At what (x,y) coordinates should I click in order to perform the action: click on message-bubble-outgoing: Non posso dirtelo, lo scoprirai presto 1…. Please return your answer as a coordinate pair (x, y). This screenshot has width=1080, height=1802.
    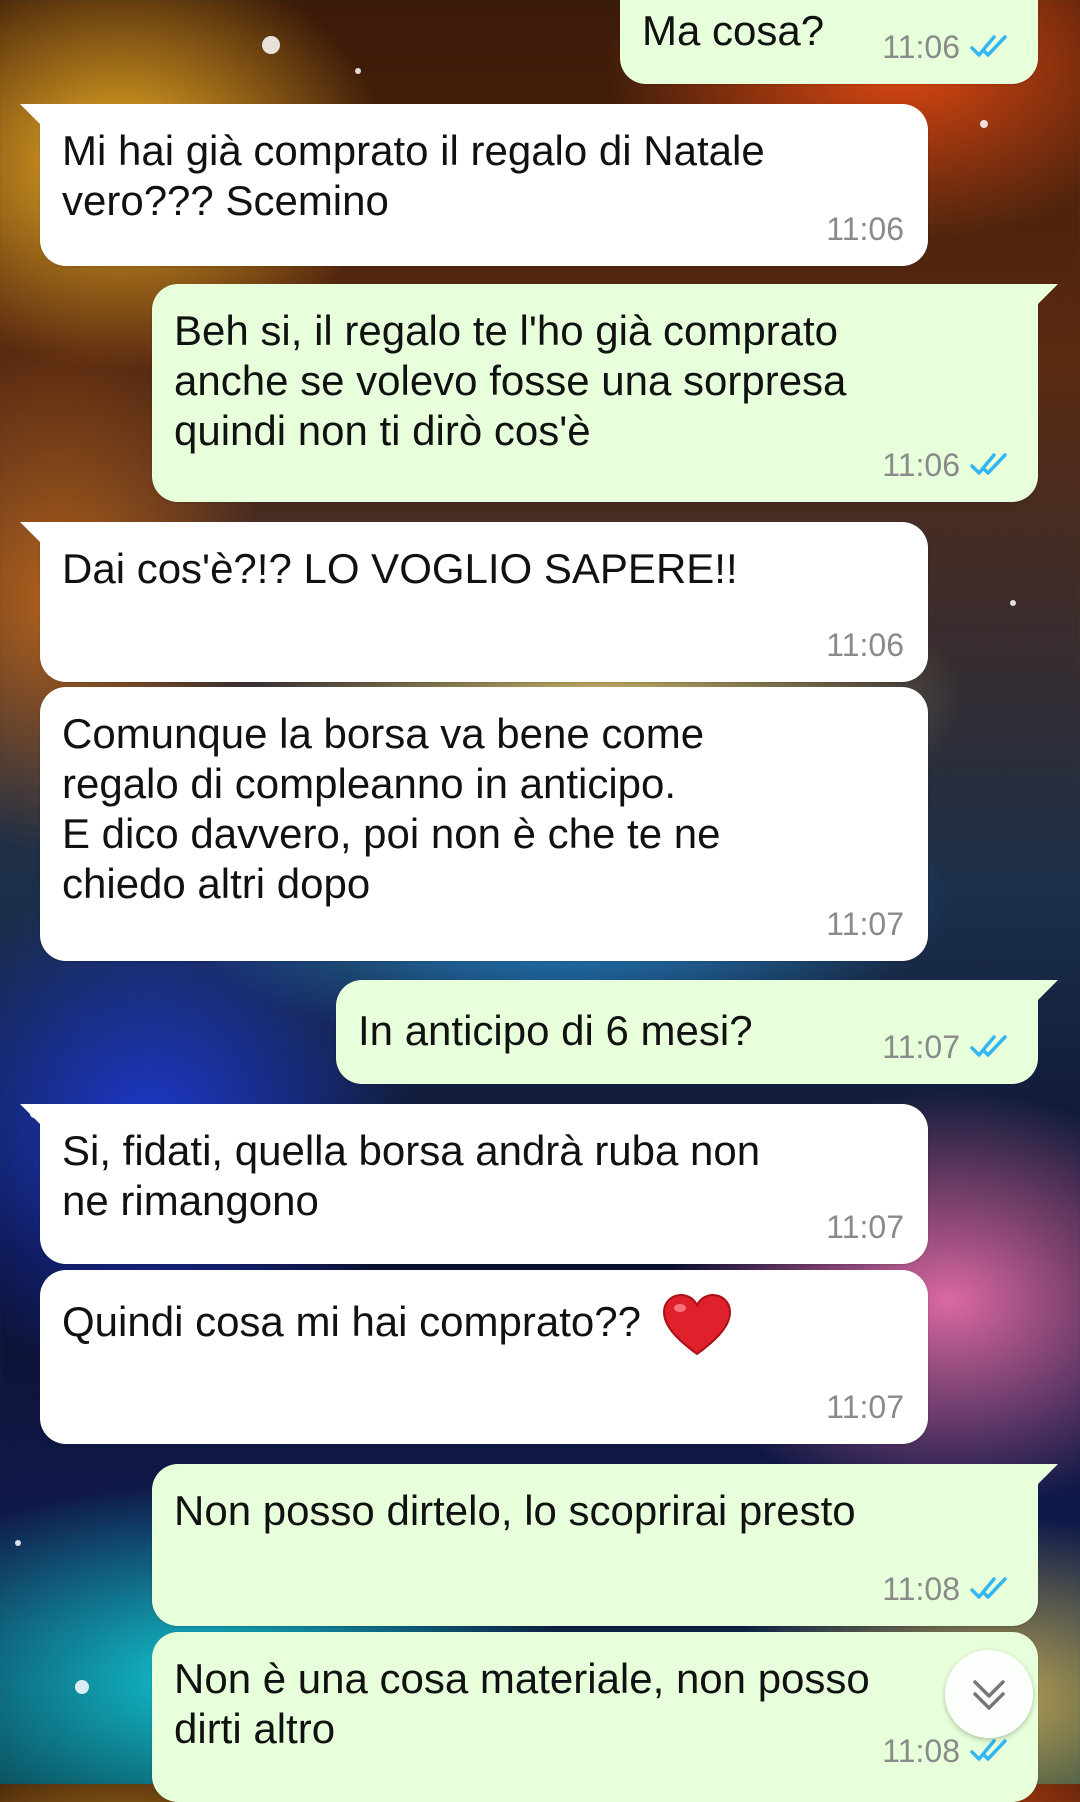
    Looking at the image, I should click on (605, 1545).